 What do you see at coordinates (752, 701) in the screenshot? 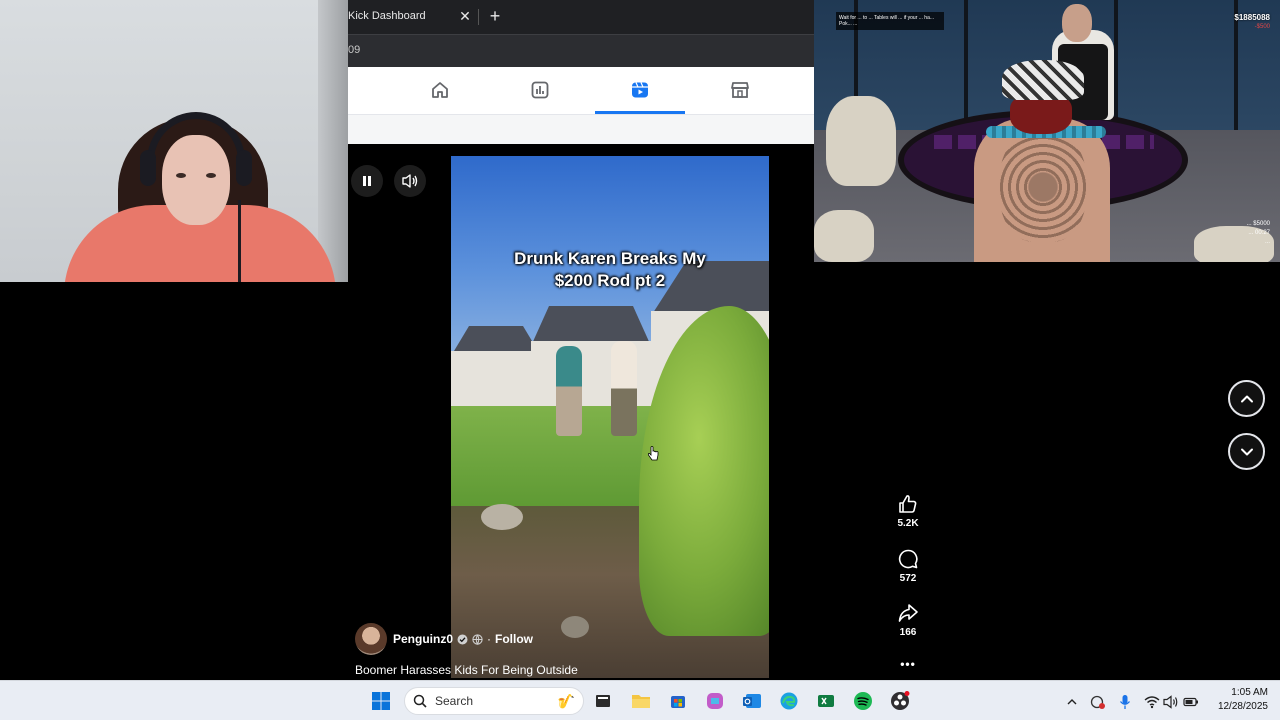
I see `outlook-button` at bounding box center [752, 701].